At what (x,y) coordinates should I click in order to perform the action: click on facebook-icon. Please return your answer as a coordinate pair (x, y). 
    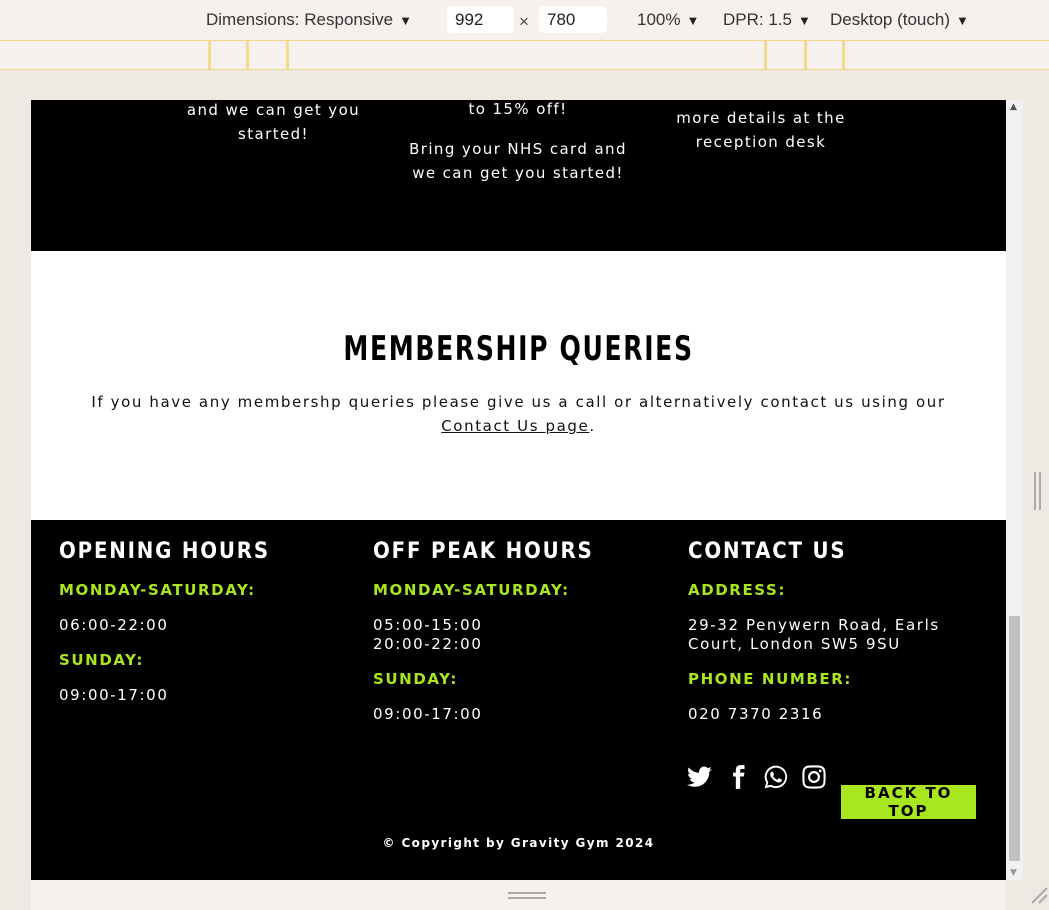
    Looking at the image, I should click on (738, 779).